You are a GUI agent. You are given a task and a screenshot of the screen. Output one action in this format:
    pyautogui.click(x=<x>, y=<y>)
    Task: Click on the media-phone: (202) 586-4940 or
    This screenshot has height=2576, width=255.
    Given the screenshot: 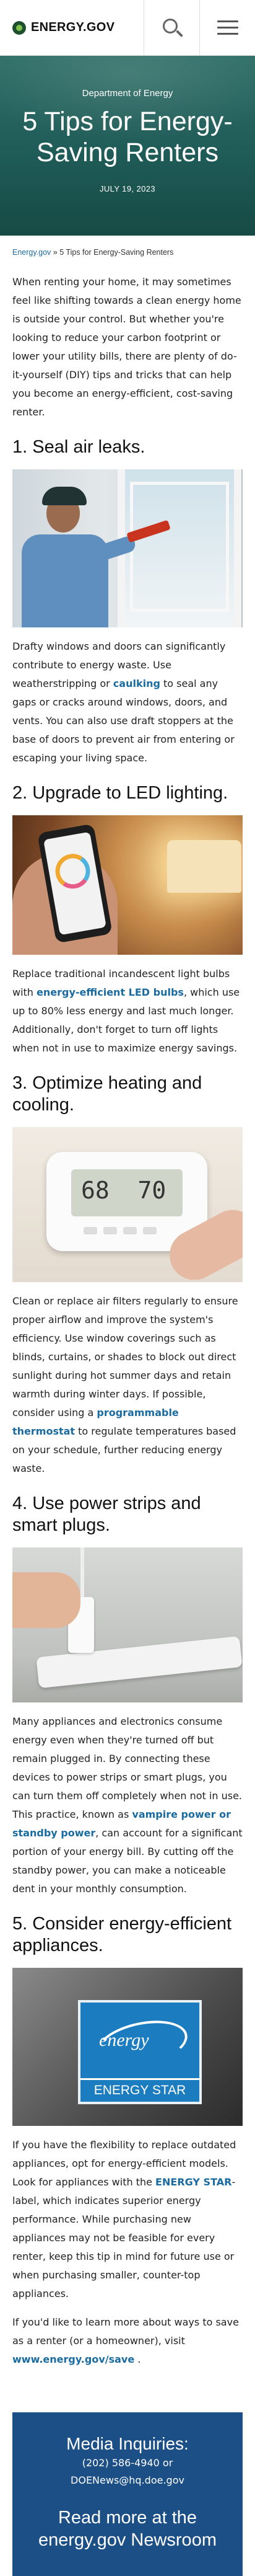 What is the action you would take?
    pyautogui.click(x=127, y=2463)
    